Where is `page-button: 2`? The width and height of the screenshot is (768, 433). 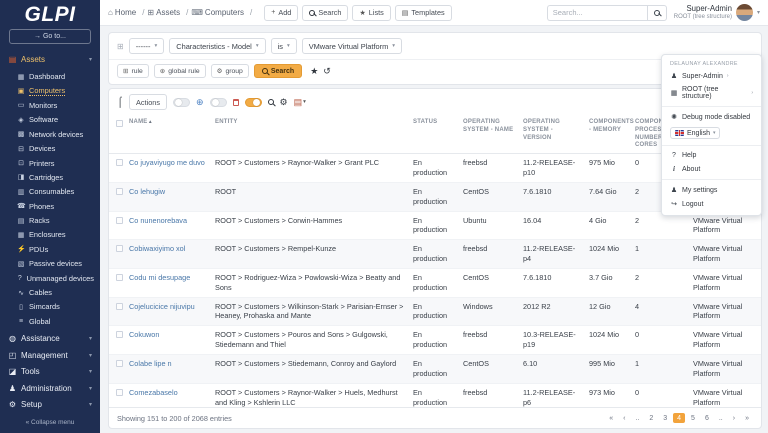 page-button: 2 is located at coordinates (651, 418).